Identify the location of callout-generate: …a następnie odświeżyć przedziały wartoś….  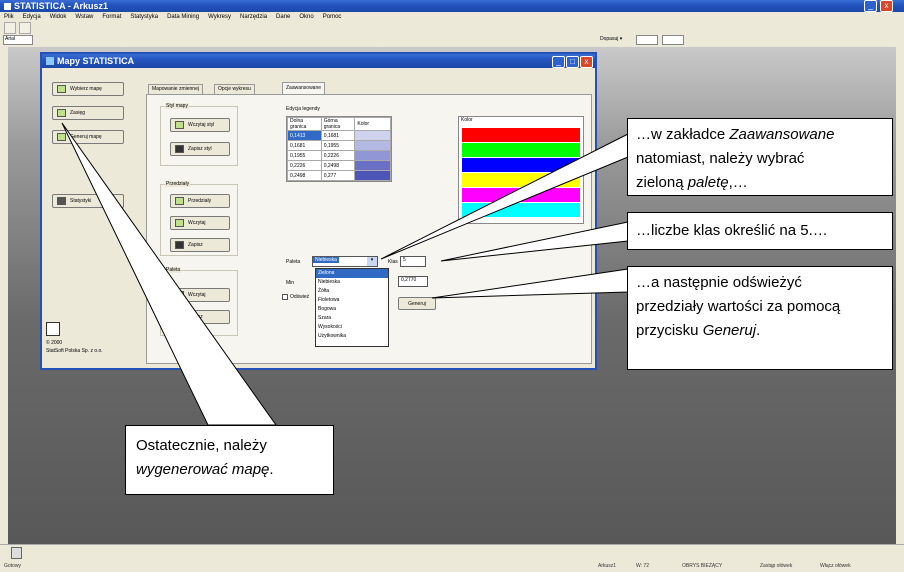
(760, 318).